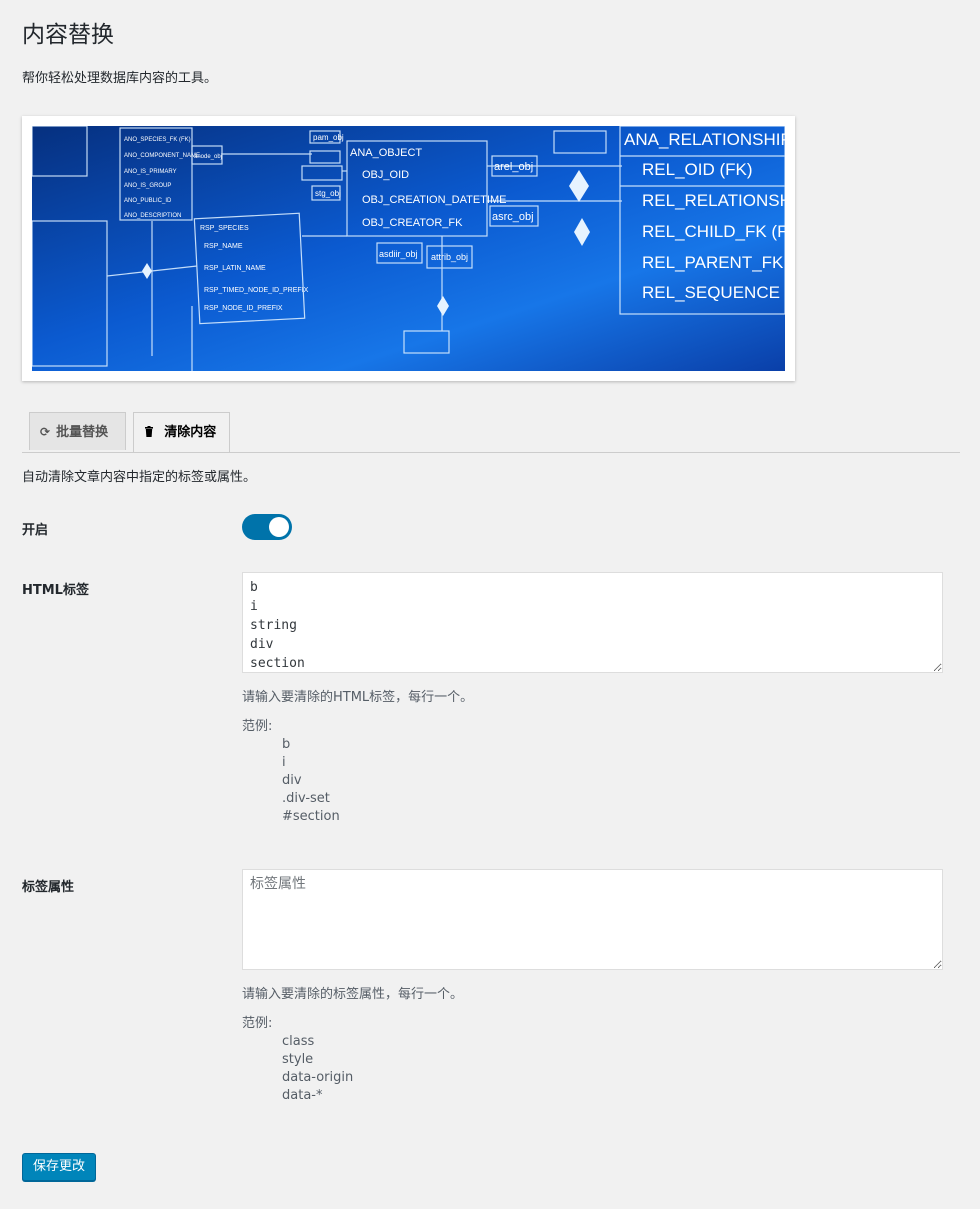 This screenshot has height=1209, width=980. I want to click on svg-text: ANO_COMPONENT_NAME, so click(162, 156).